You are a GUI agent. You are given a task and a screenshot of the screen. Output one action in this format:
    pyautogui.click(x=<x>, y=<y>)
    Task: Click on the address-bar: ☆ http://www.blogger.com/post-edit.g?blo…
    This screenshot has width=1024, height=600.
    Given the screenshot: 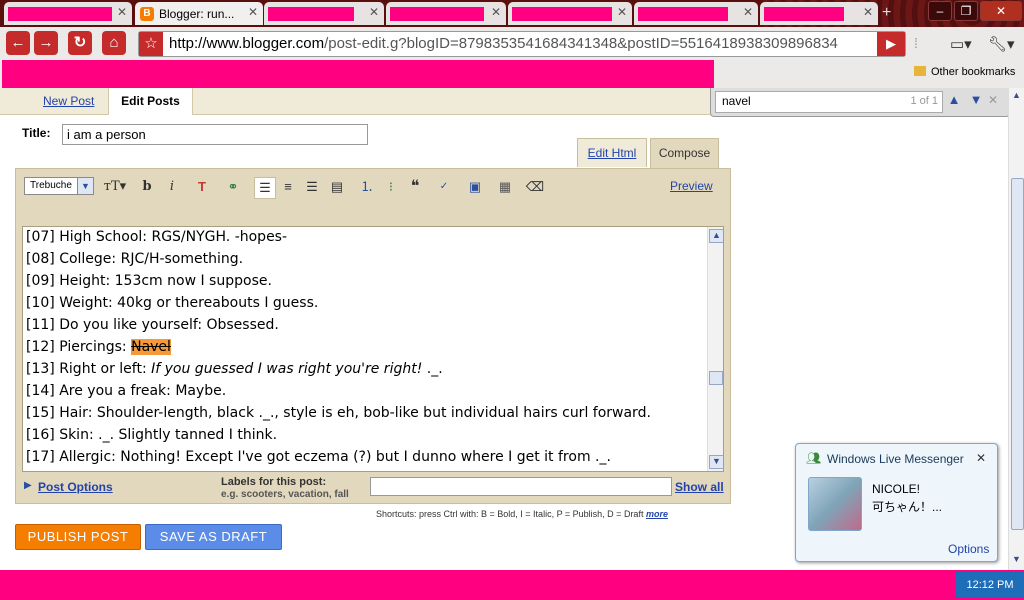 What is the action you would take?
    pyautogui.click(x=522, y=44)
    